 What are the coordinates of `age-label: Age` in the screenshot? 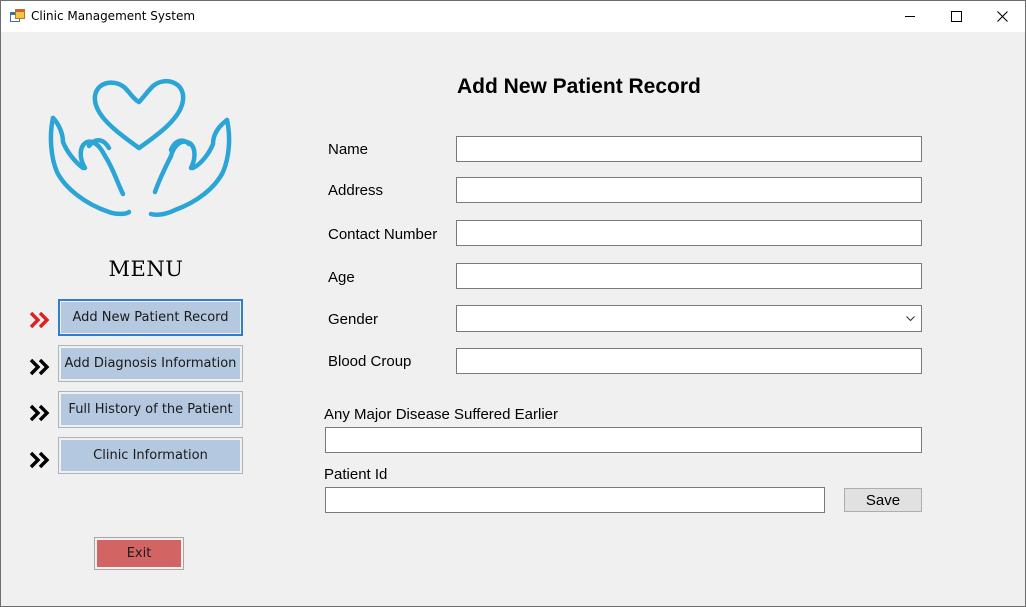 It's located at (341, 277).